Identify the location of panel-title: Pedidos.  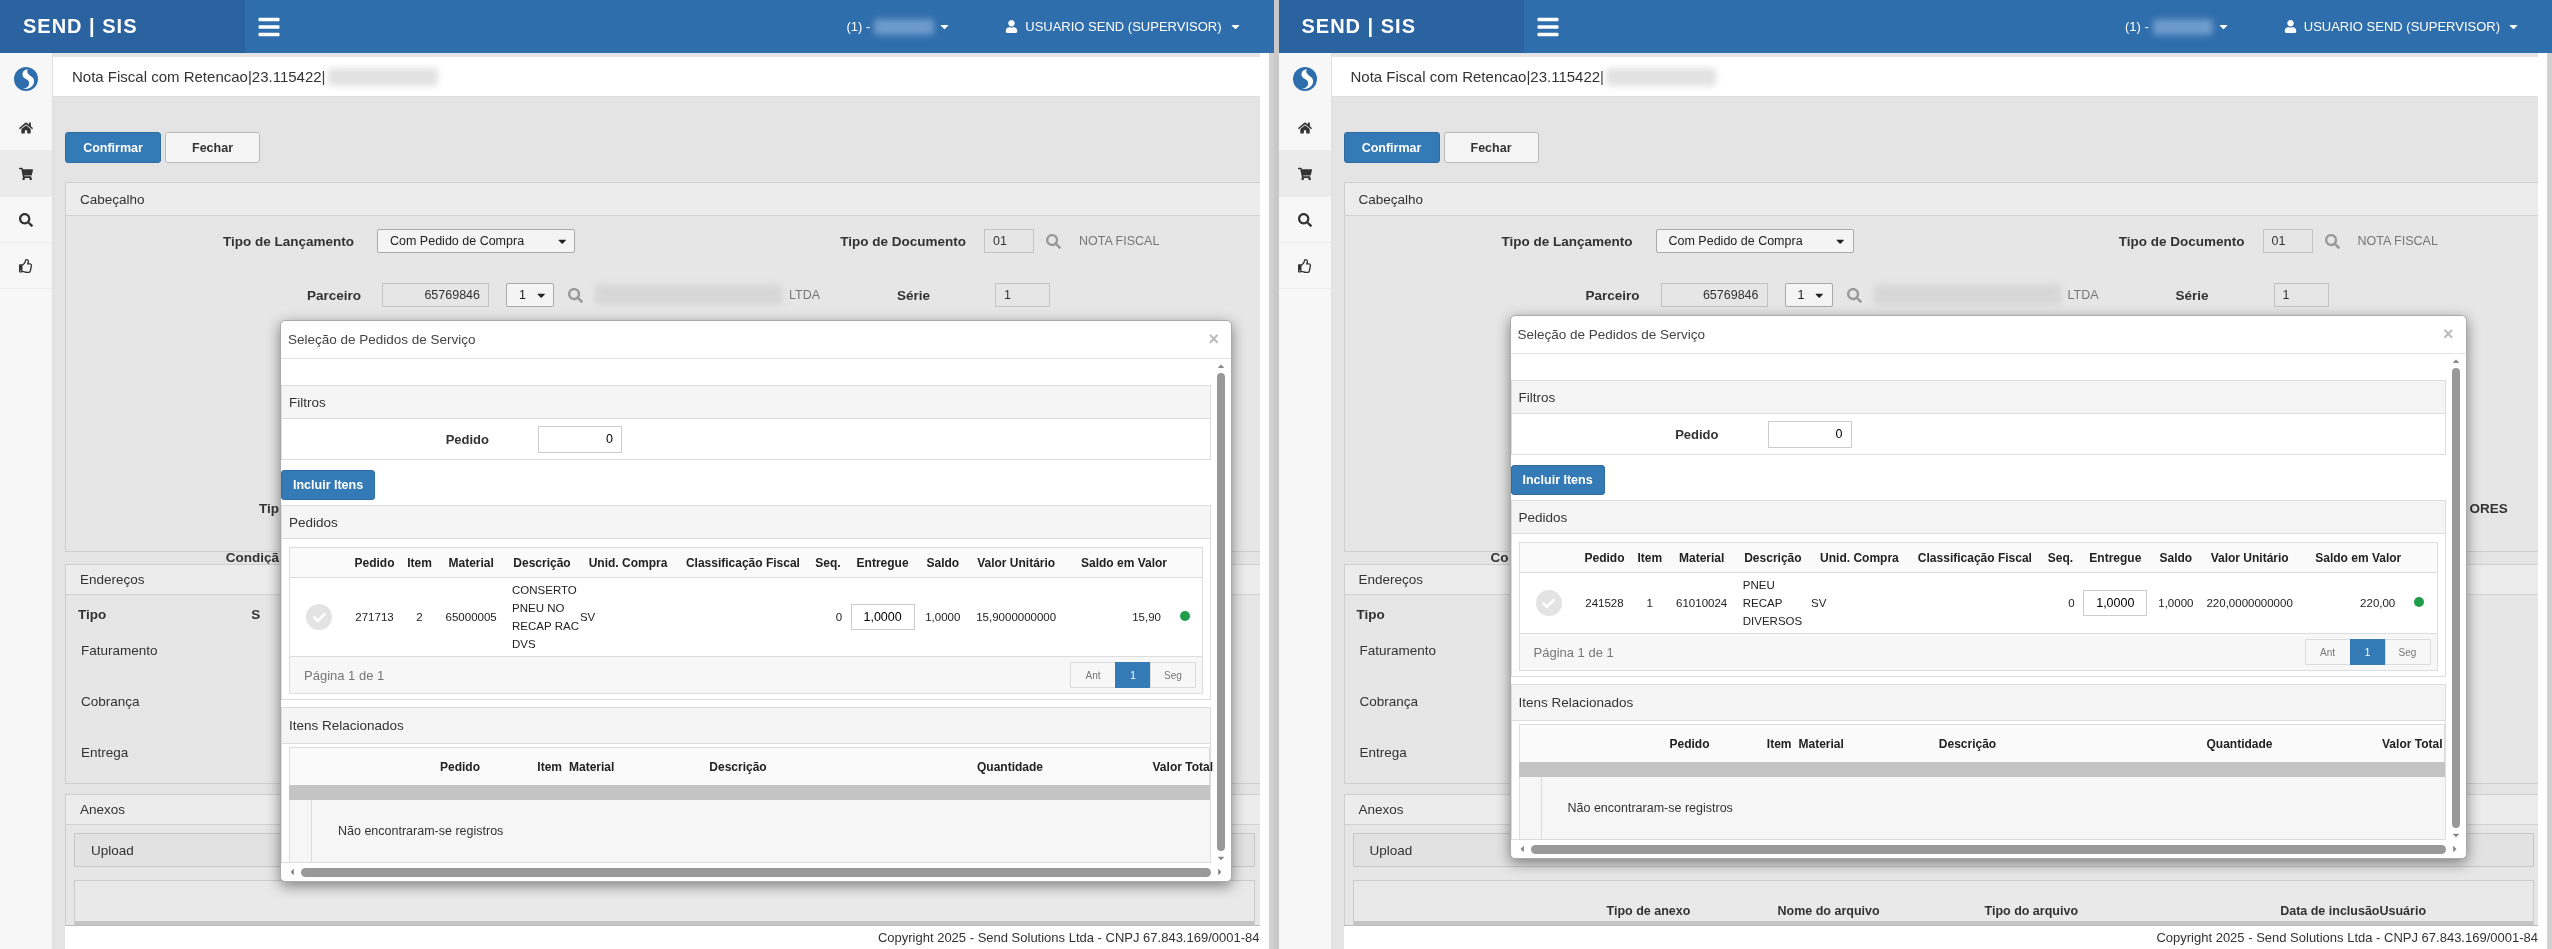
(1978, 517).